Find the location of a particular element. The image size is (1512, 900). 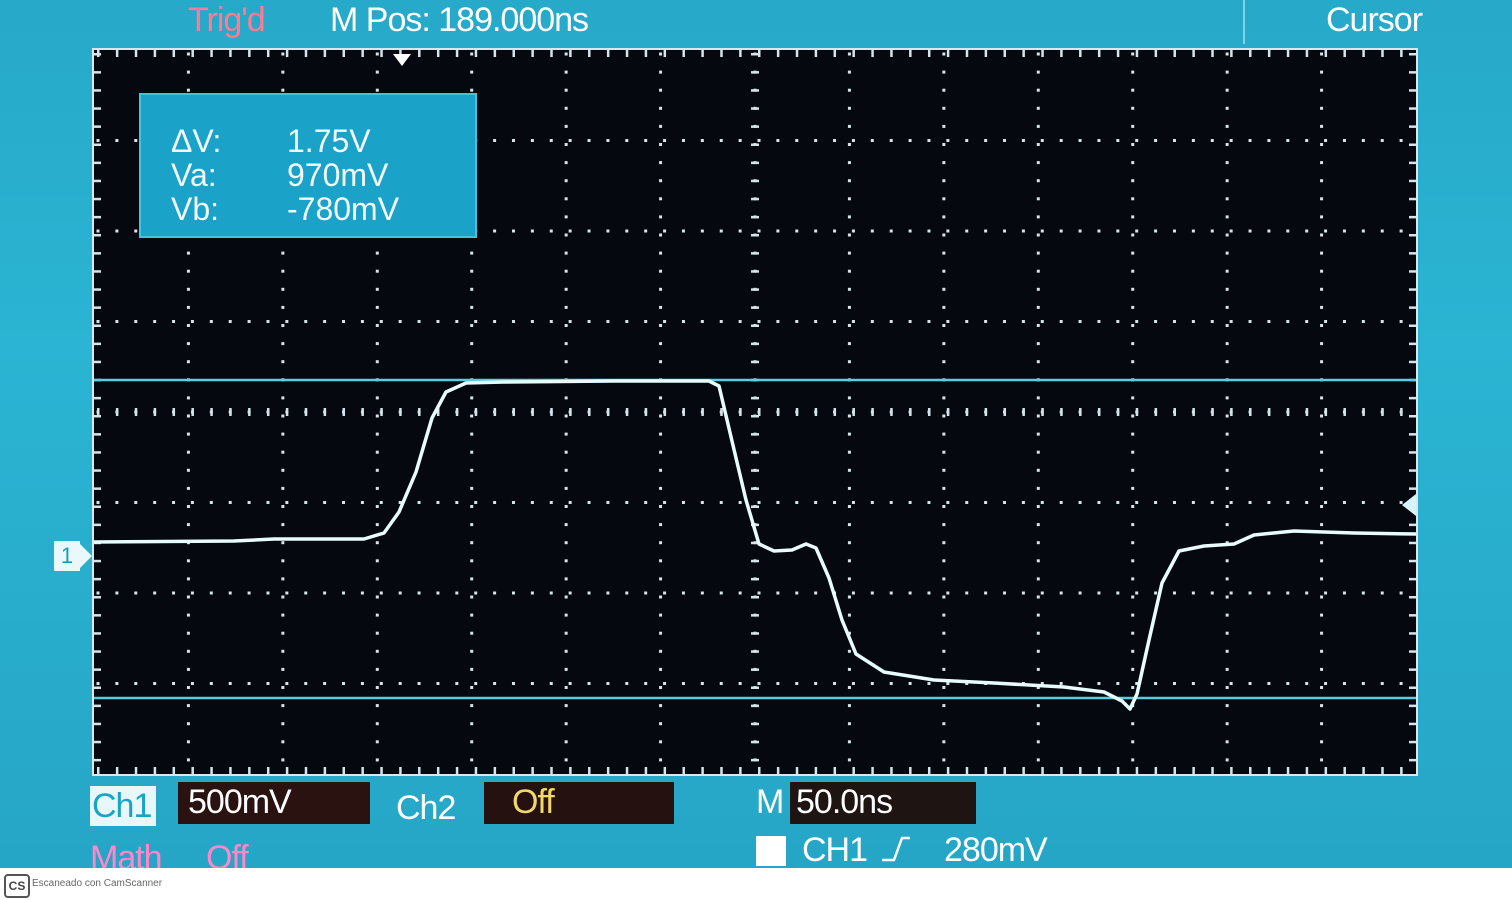

ch1-tag: Ch1 is located at coordinates (123, 806).